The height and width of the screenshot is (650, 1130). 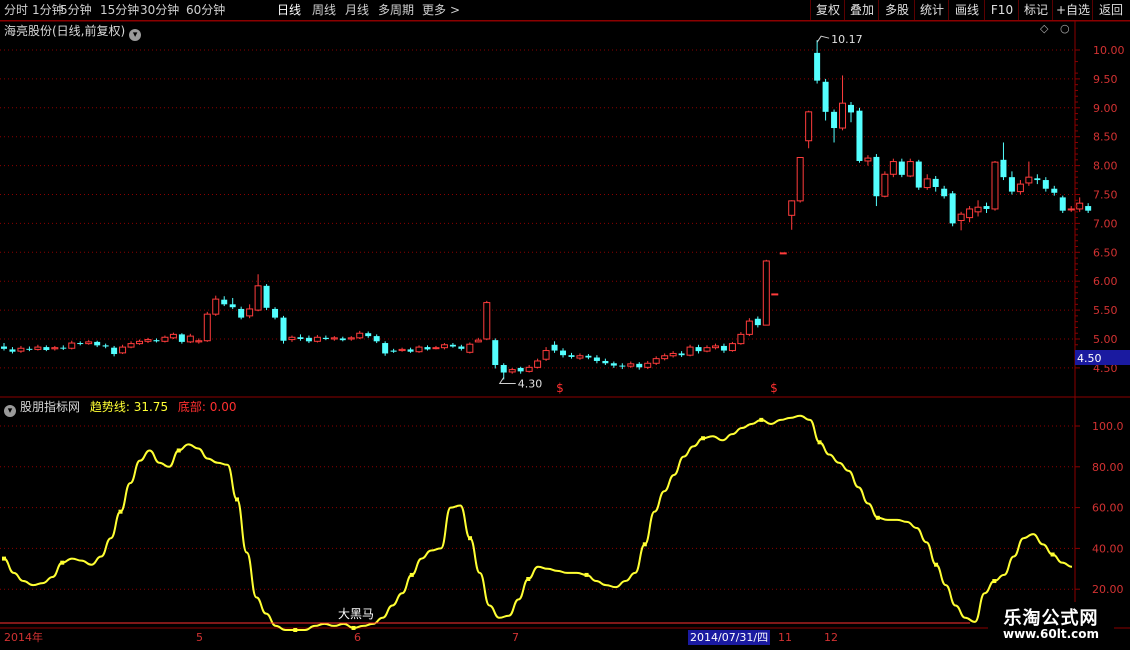 I want to click on price-tick-label: 6.50, so click(x=1105, y=252).